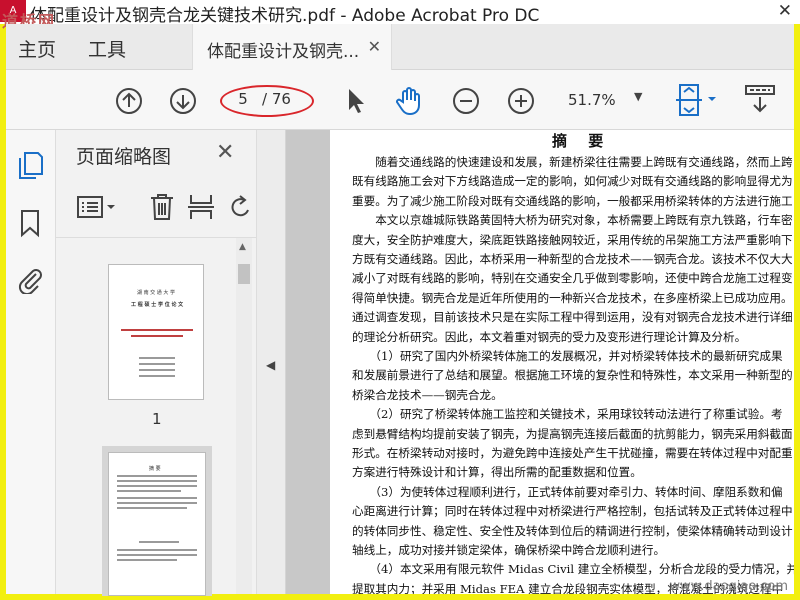 The height and width of the screenshot is (600, 800). Describe the element at coordinates (572, 239) in the screenshot. I see `abstract-line: 度大，安全防护难度大，梁底距铁路接触网较近，采用传统的吊架施工方法严重影响下` at that location.